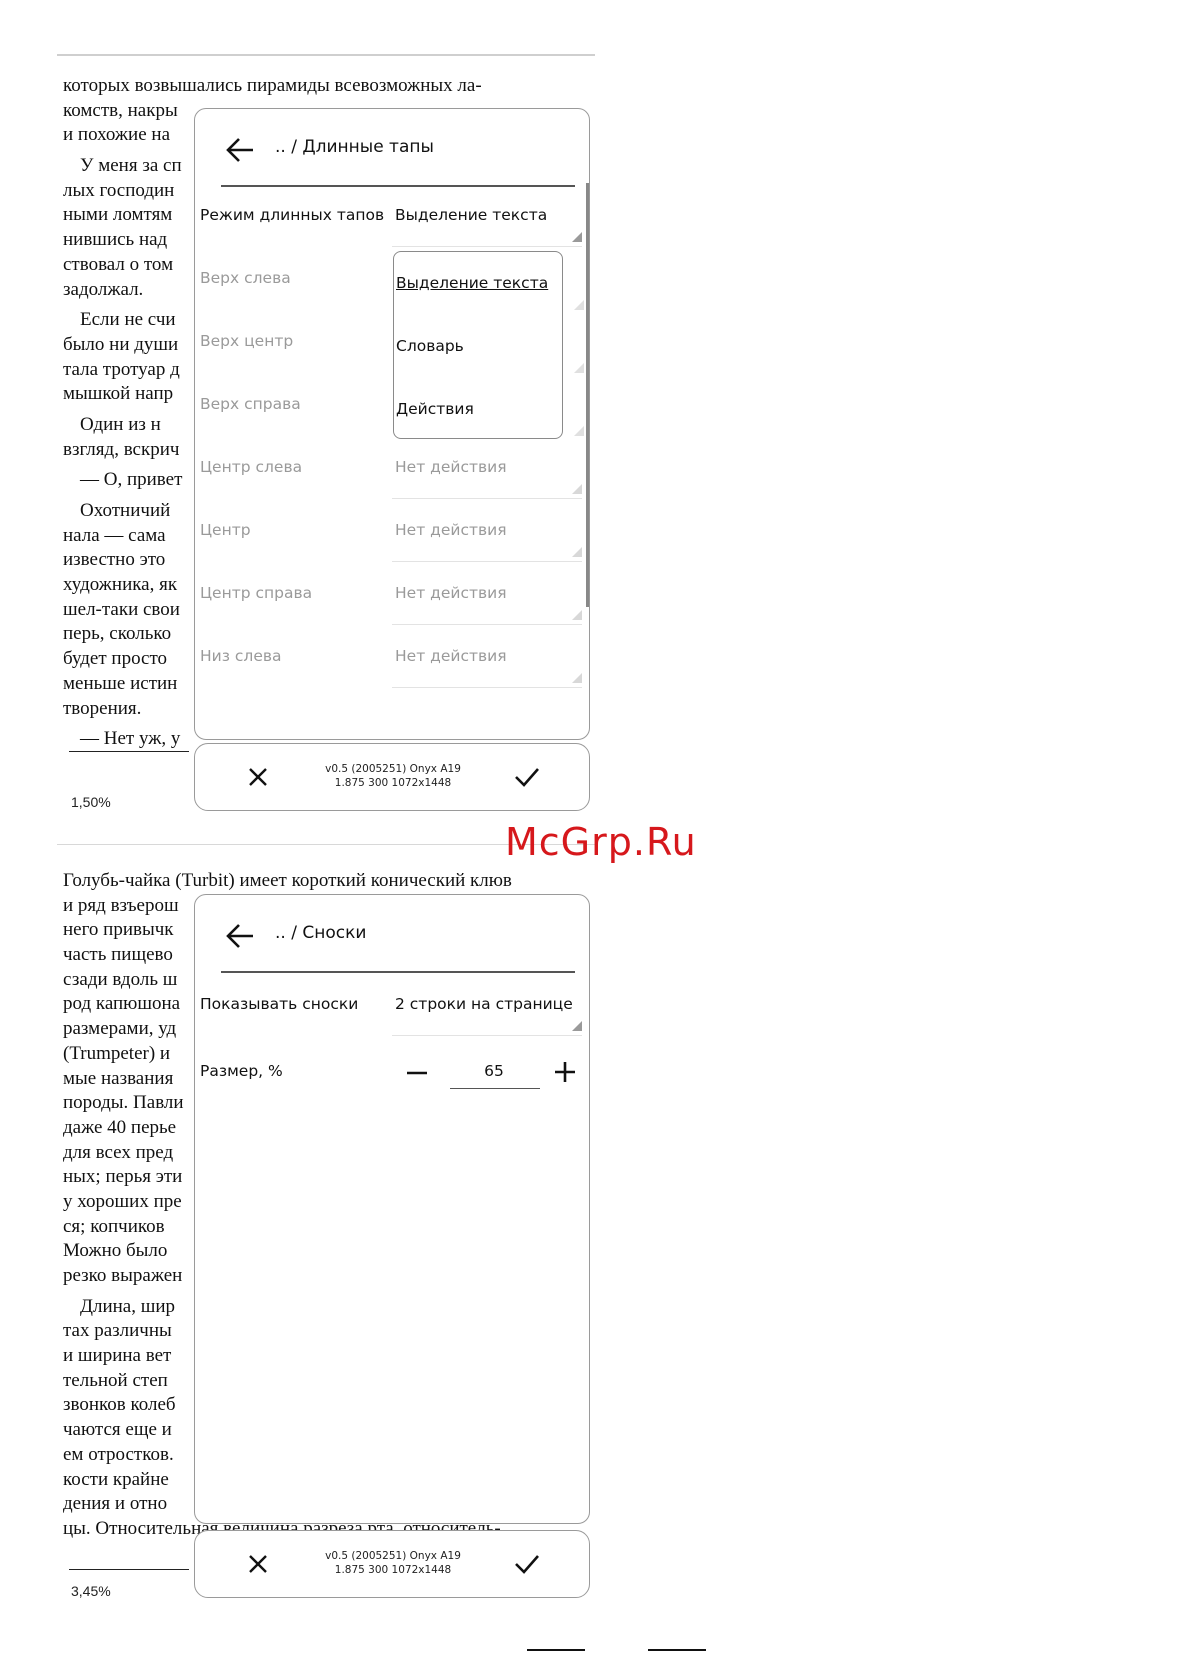 The height and width of the screenshot is (1679, 1192). What do you see at coordinates (587, 395) in the screenshot?
I see `scrollbar` at bounding box center [587, 395].